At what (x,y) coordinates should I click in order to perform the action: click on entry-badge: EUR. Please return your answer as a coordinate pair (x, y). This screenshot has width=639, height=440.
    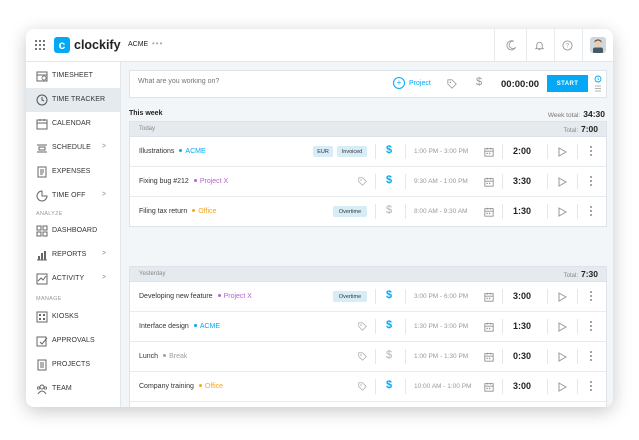
    Looking at the image, I should click on (323, 151).